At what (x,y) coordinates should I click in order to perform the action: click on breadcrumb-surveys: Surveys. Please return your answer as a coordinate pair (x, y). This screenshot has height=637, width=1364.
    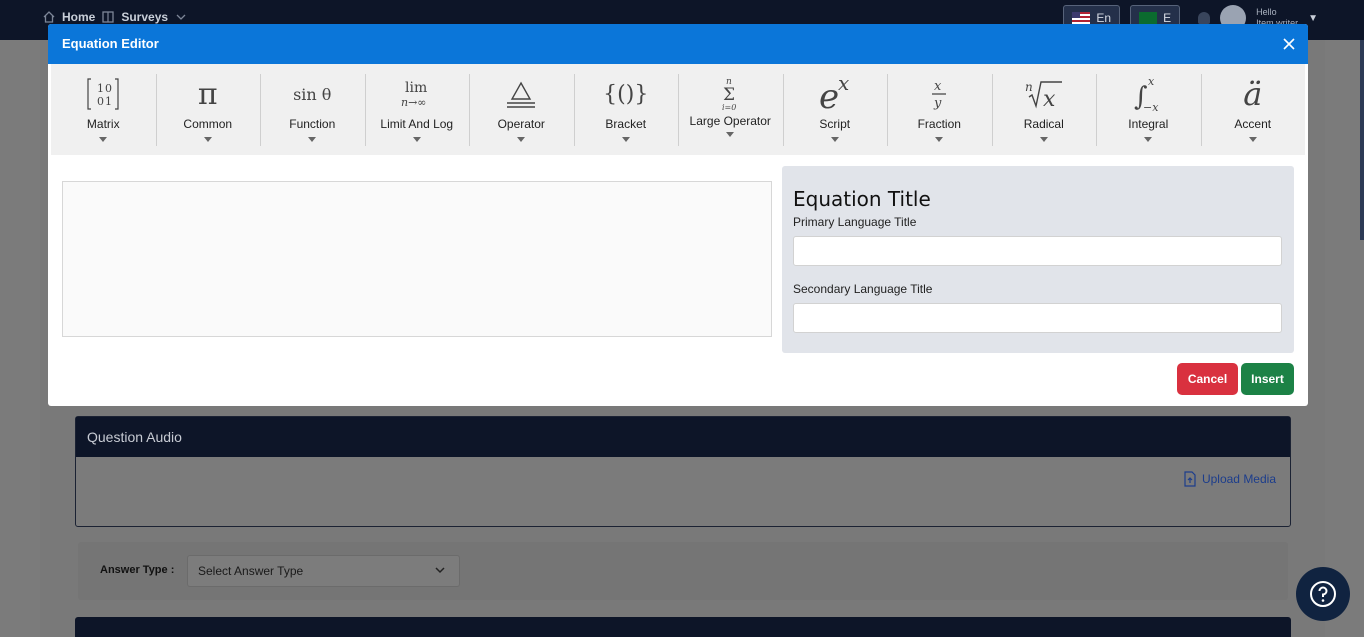
    Looking at the image, I should click on (144, 17).